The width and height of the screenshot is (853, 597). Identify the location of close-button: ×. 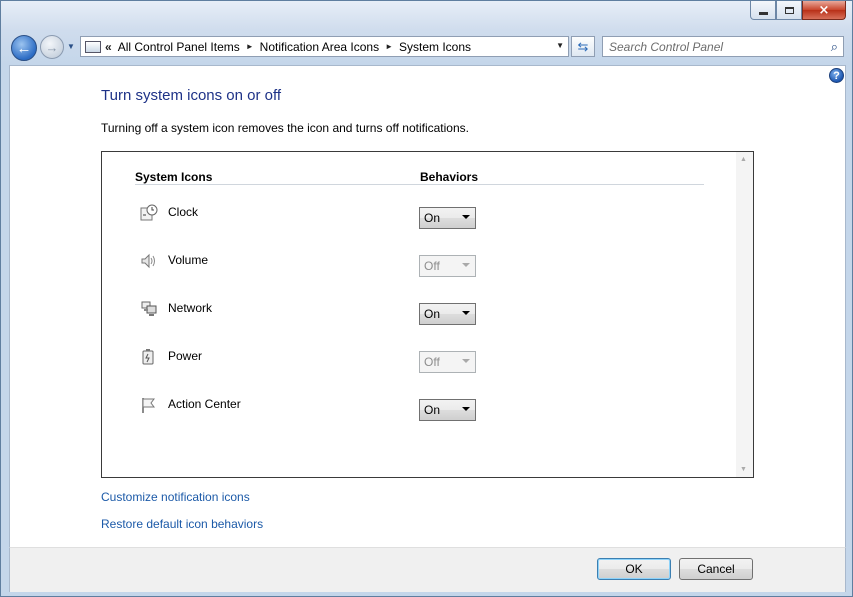
(824, 10).